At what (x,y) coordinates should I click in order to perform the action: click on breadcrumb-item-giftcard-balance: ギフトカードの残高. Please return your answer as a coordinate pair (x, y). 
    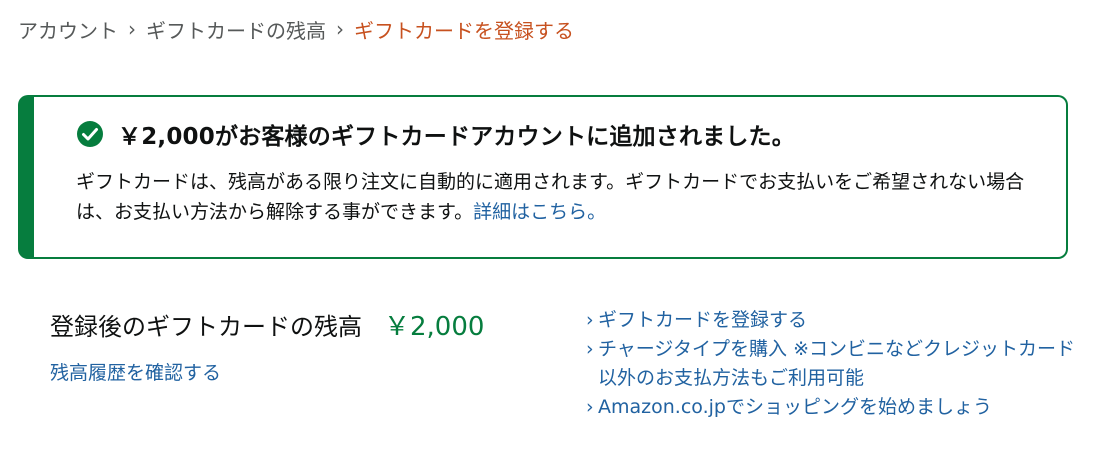
    Looking at the image, I should click on (236, 29).